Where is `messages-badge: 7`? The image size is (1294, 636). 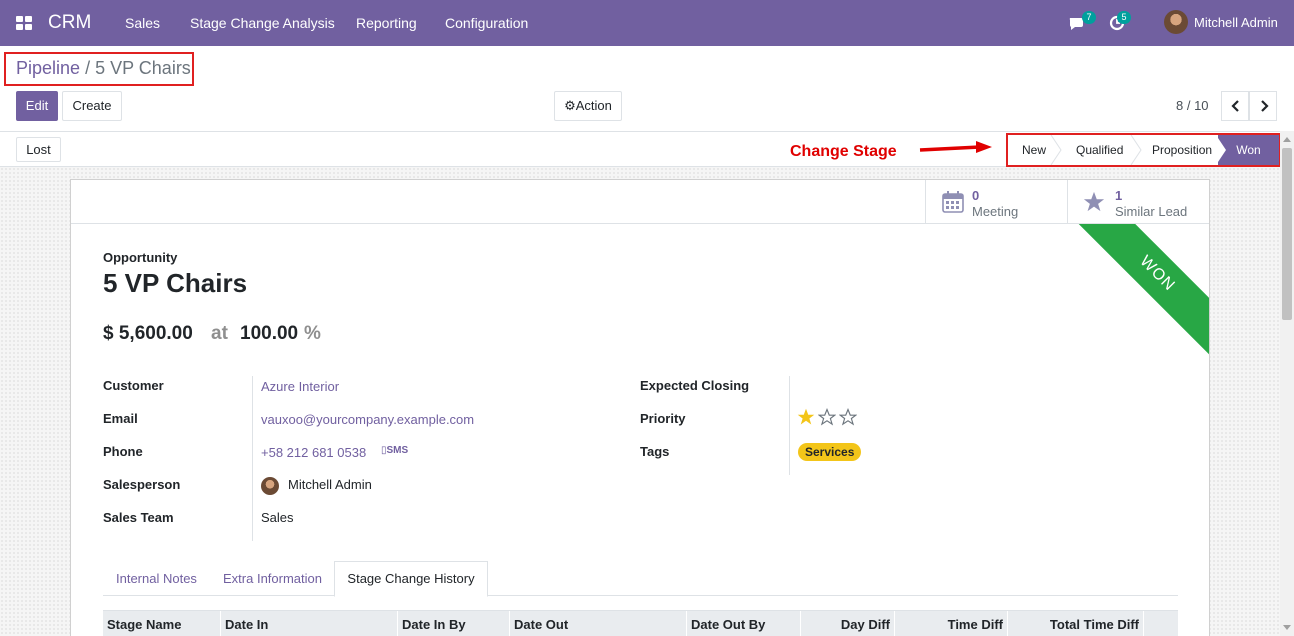
messages-badge: 7 is located at coordinates (1089, 17).